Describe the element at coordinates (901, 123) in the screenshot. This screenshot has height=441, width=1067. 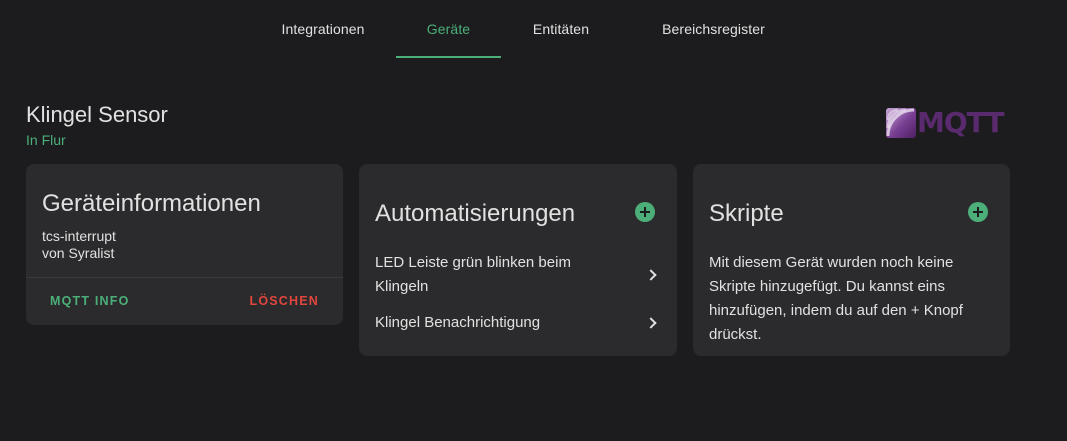
I see `mqtt-logo-icon` at that location.